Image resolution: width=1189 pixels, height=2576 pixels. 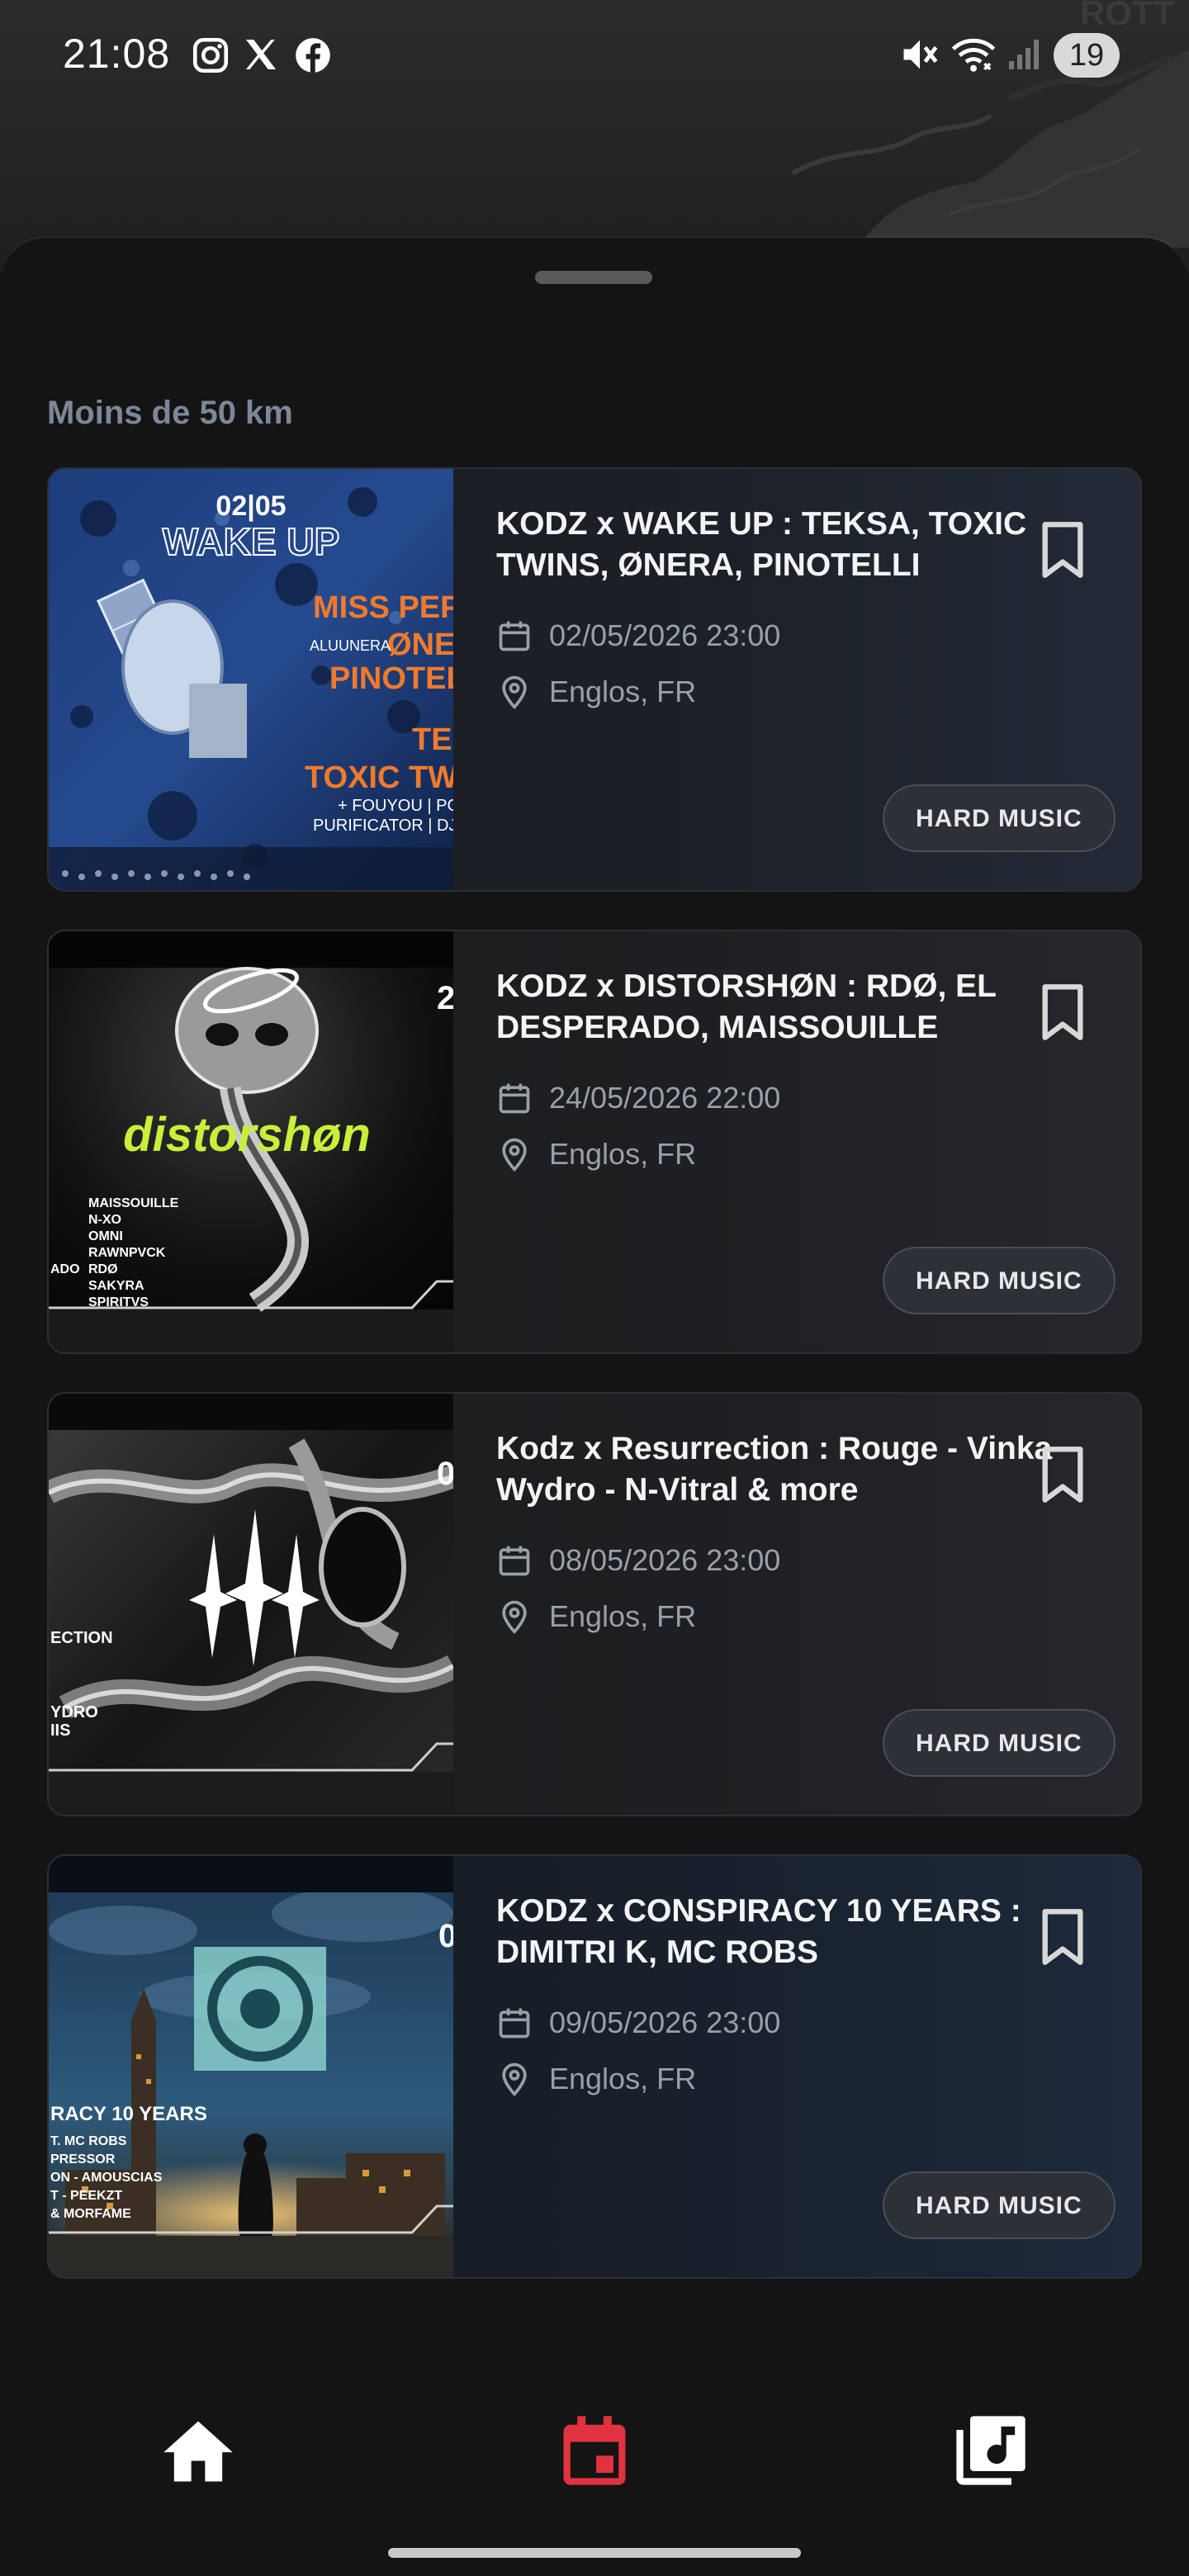 I want to click on poster-line: YDRO, so click(x=74, y=1712).